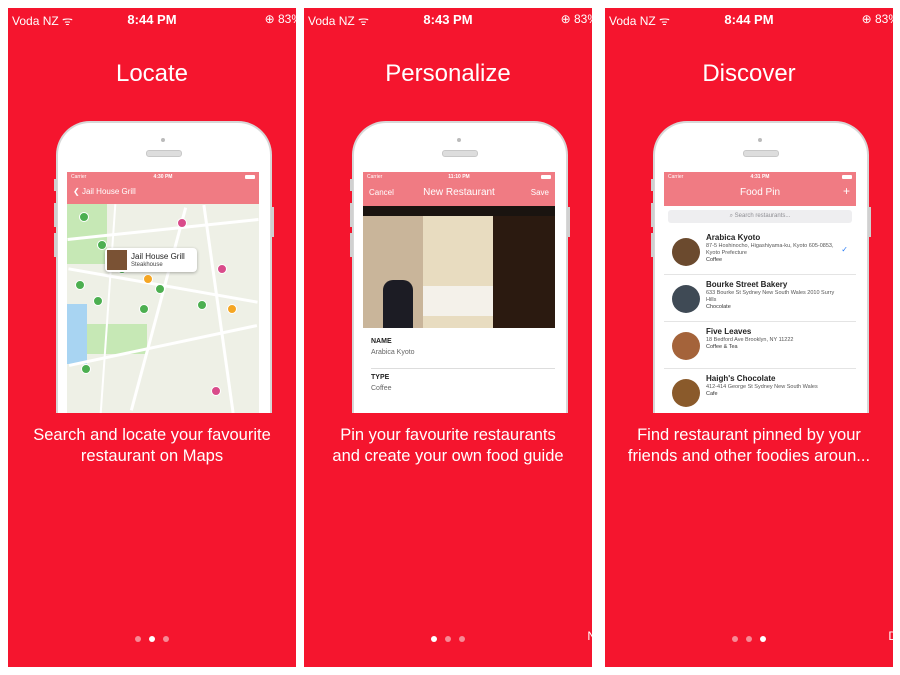 The width and height of the screenshot is (900, 675). I want to click on map-callout: Jail House Grill Steakhouse, so click(151, 260).